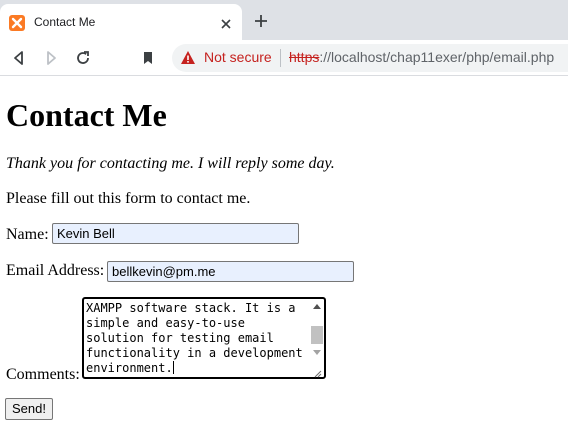 The height and width of the screenshot is (424, 568). What do you see at coordinates (226, 23) in the screenshot?
I see `close-tab-icon` at bounding box center [226, 23].